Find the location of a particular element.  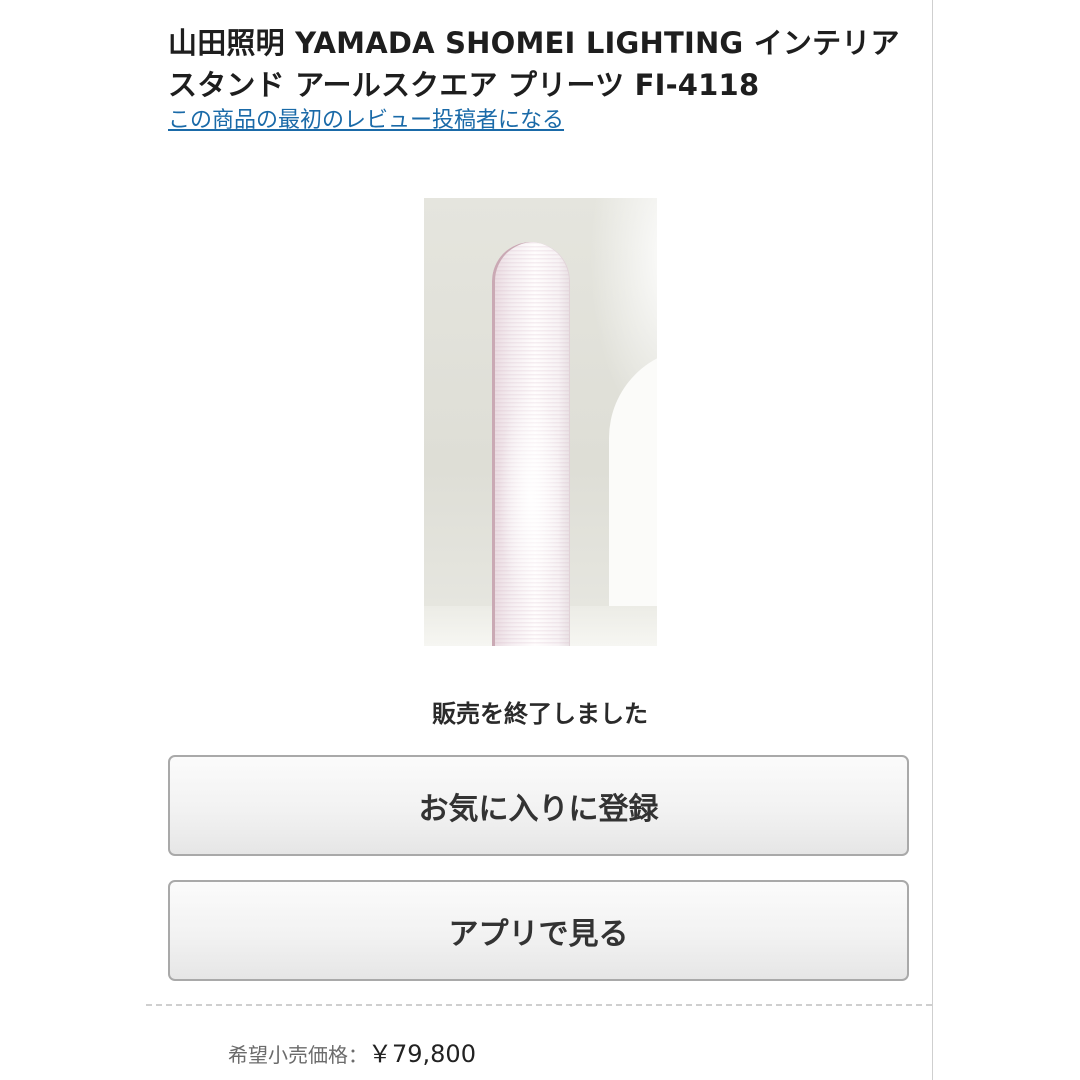

sales-ended-status: 販売を終了しました is located at coordinates (540, 714).